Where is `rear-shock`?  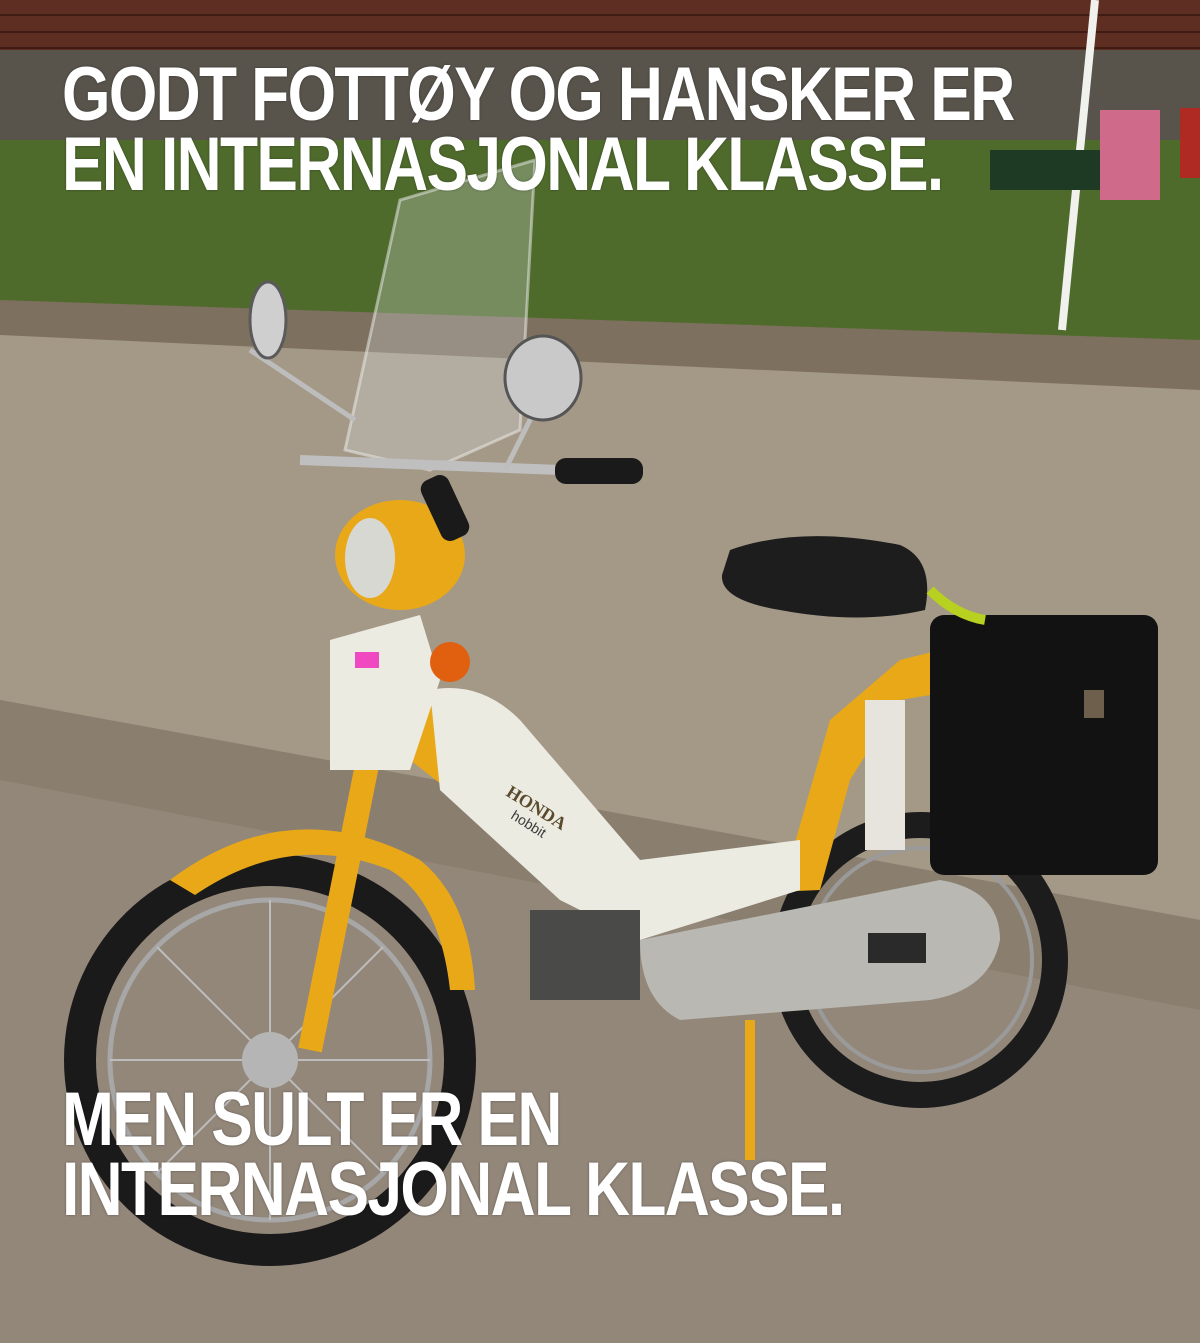 rear-shock is located at coordinates (885, 775).